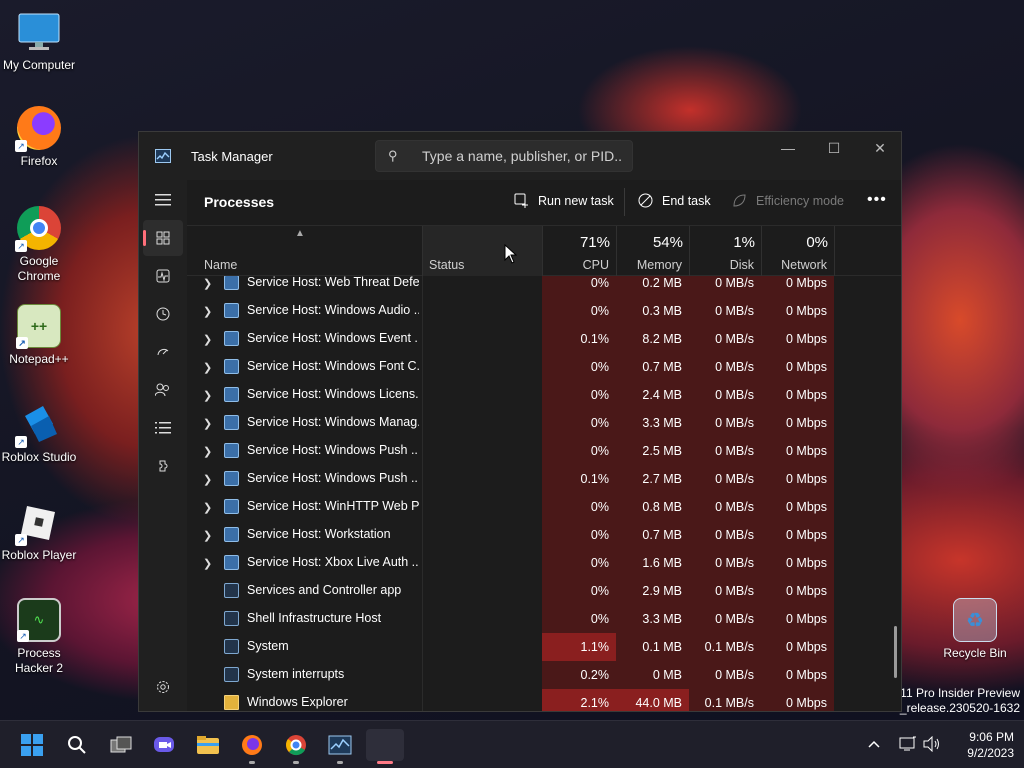  Describe the element at coordinates (340, 746) in the screenshot. I see `taskbar-task-manager-button` at that location.